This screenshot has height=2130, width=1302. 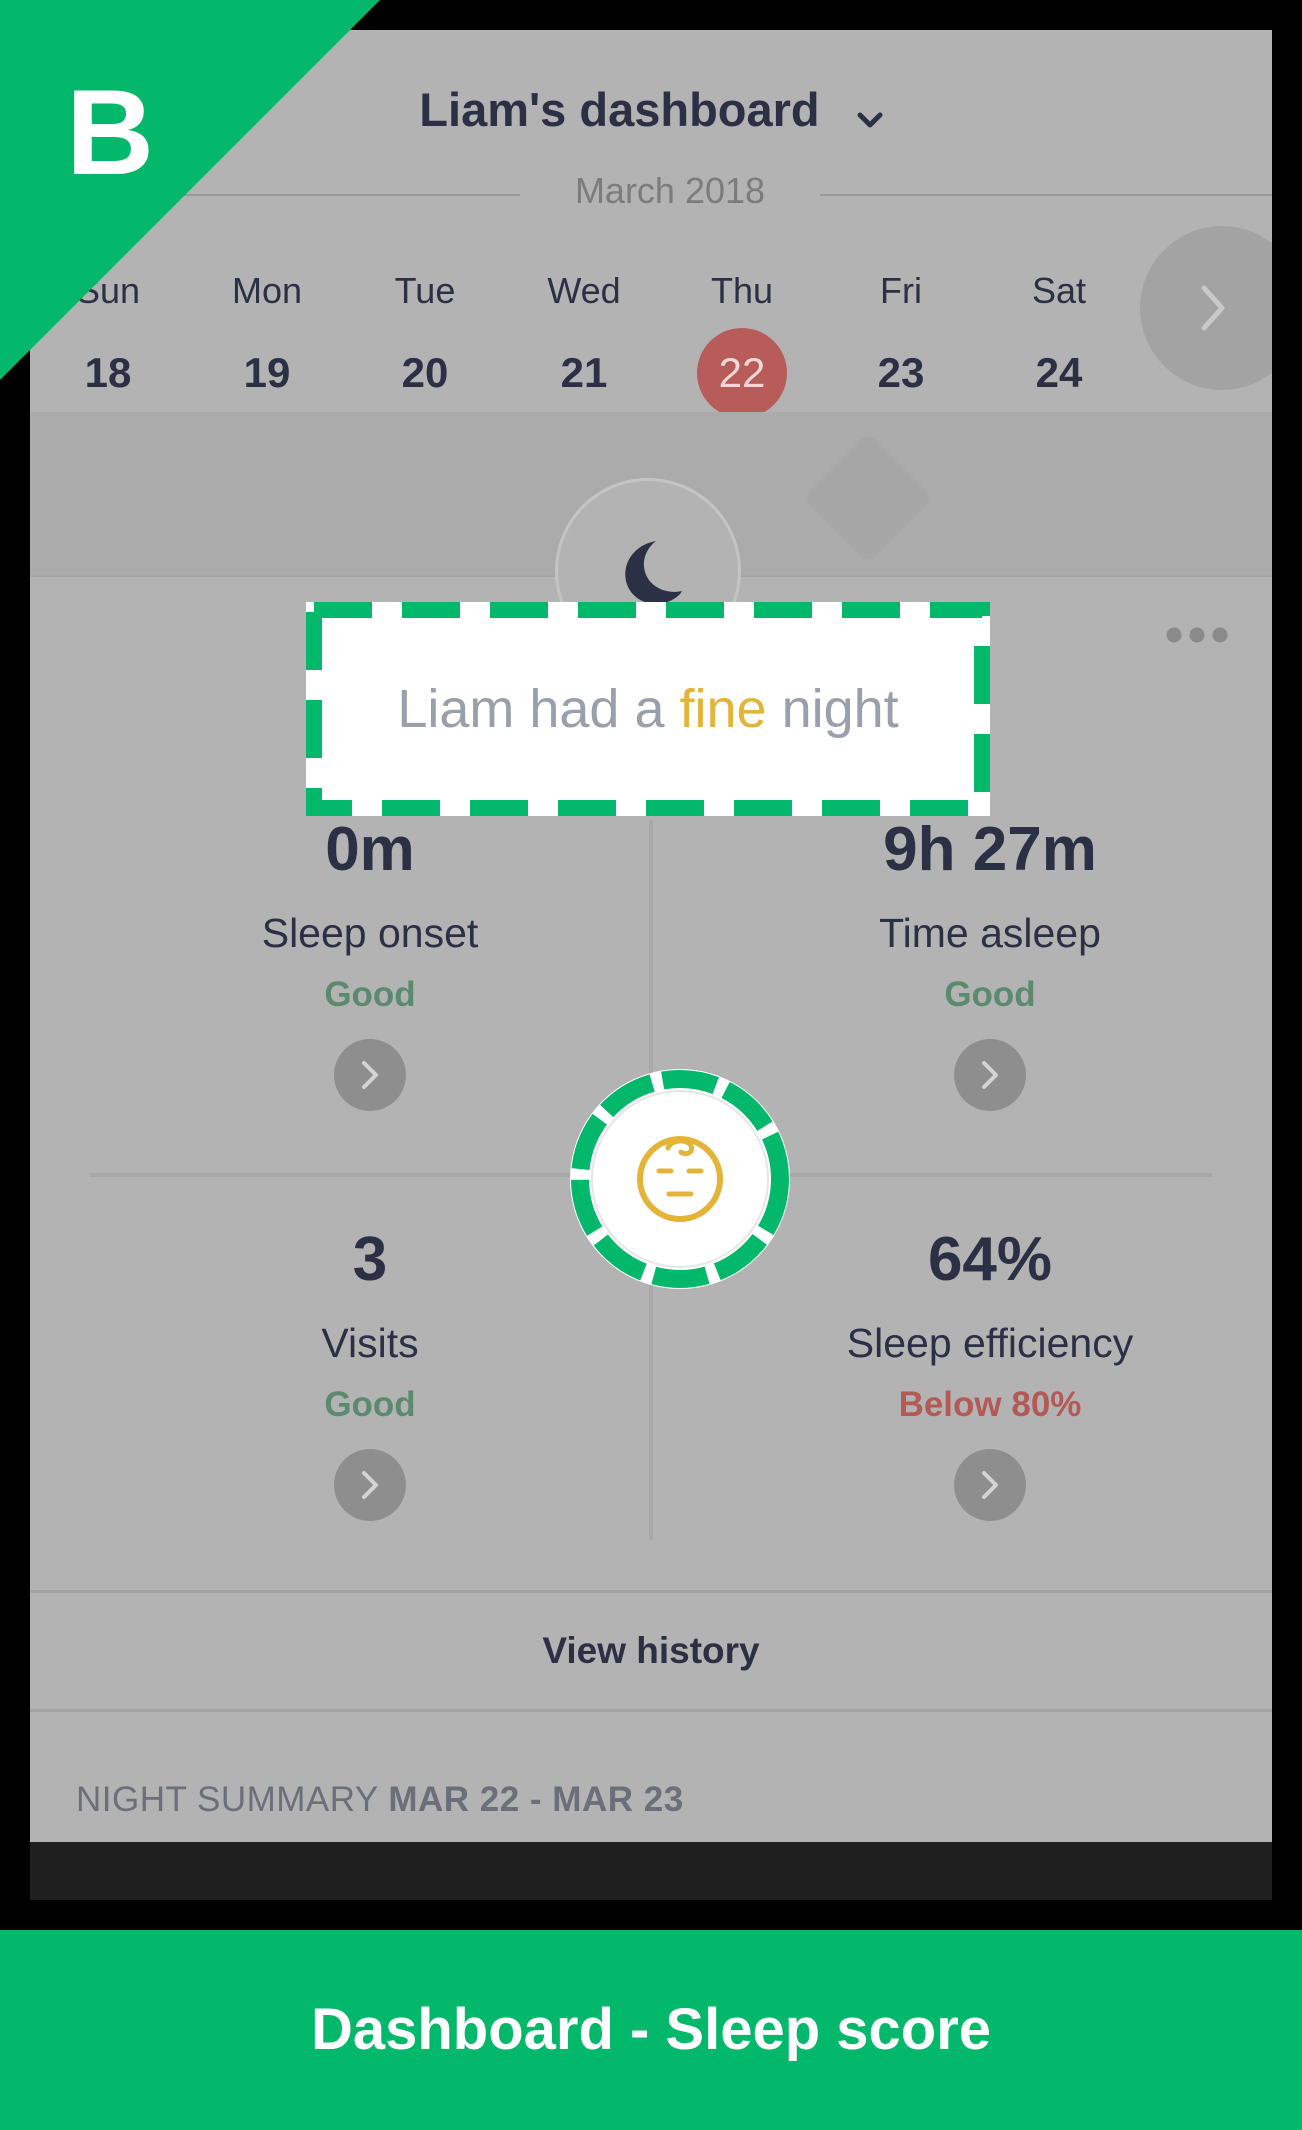 I want to click on metric-value: 0m, so click(x=370, y=849).